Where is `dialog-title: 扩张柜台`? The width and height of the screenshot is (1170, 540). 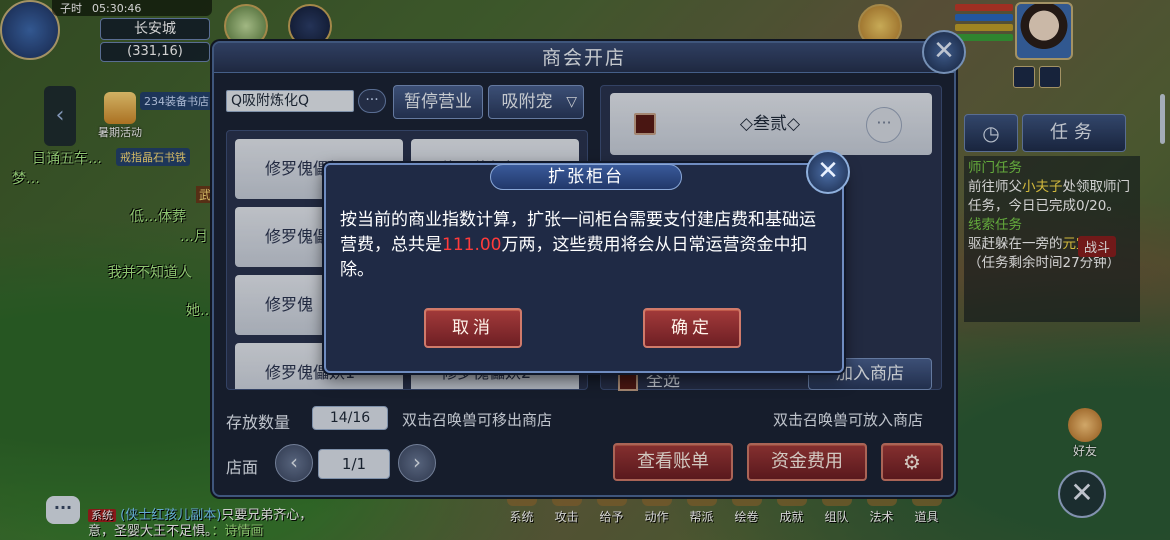
dialog-title: 扩张柜台 is located at coordinates (586, 177).